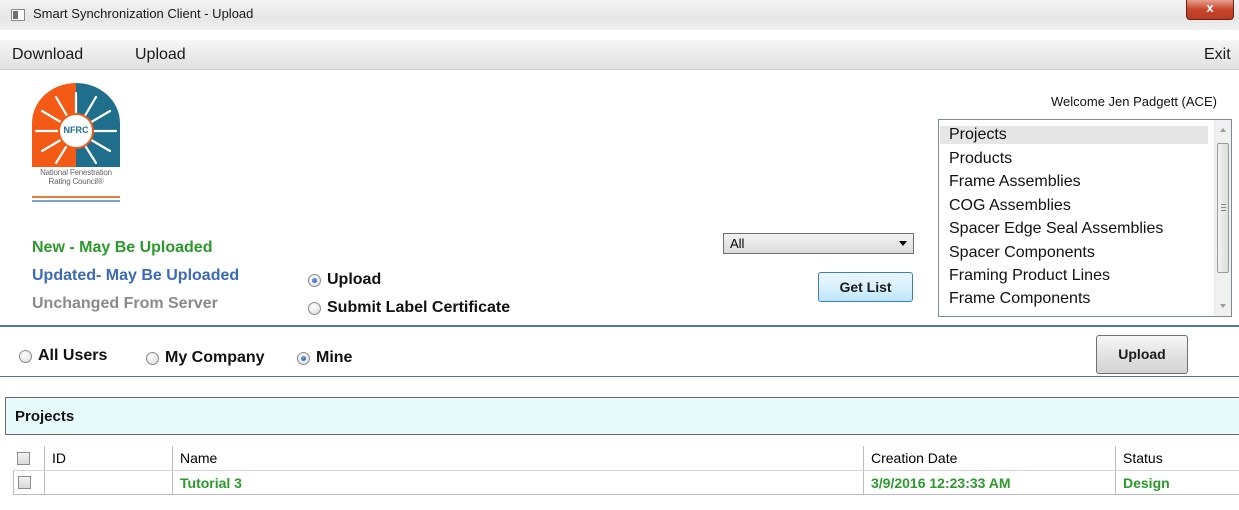 The image size is (1239, 510). Describe the element at coordinates (73, 355) in the screenshot. I see `all-users-label: All Users` at that location.